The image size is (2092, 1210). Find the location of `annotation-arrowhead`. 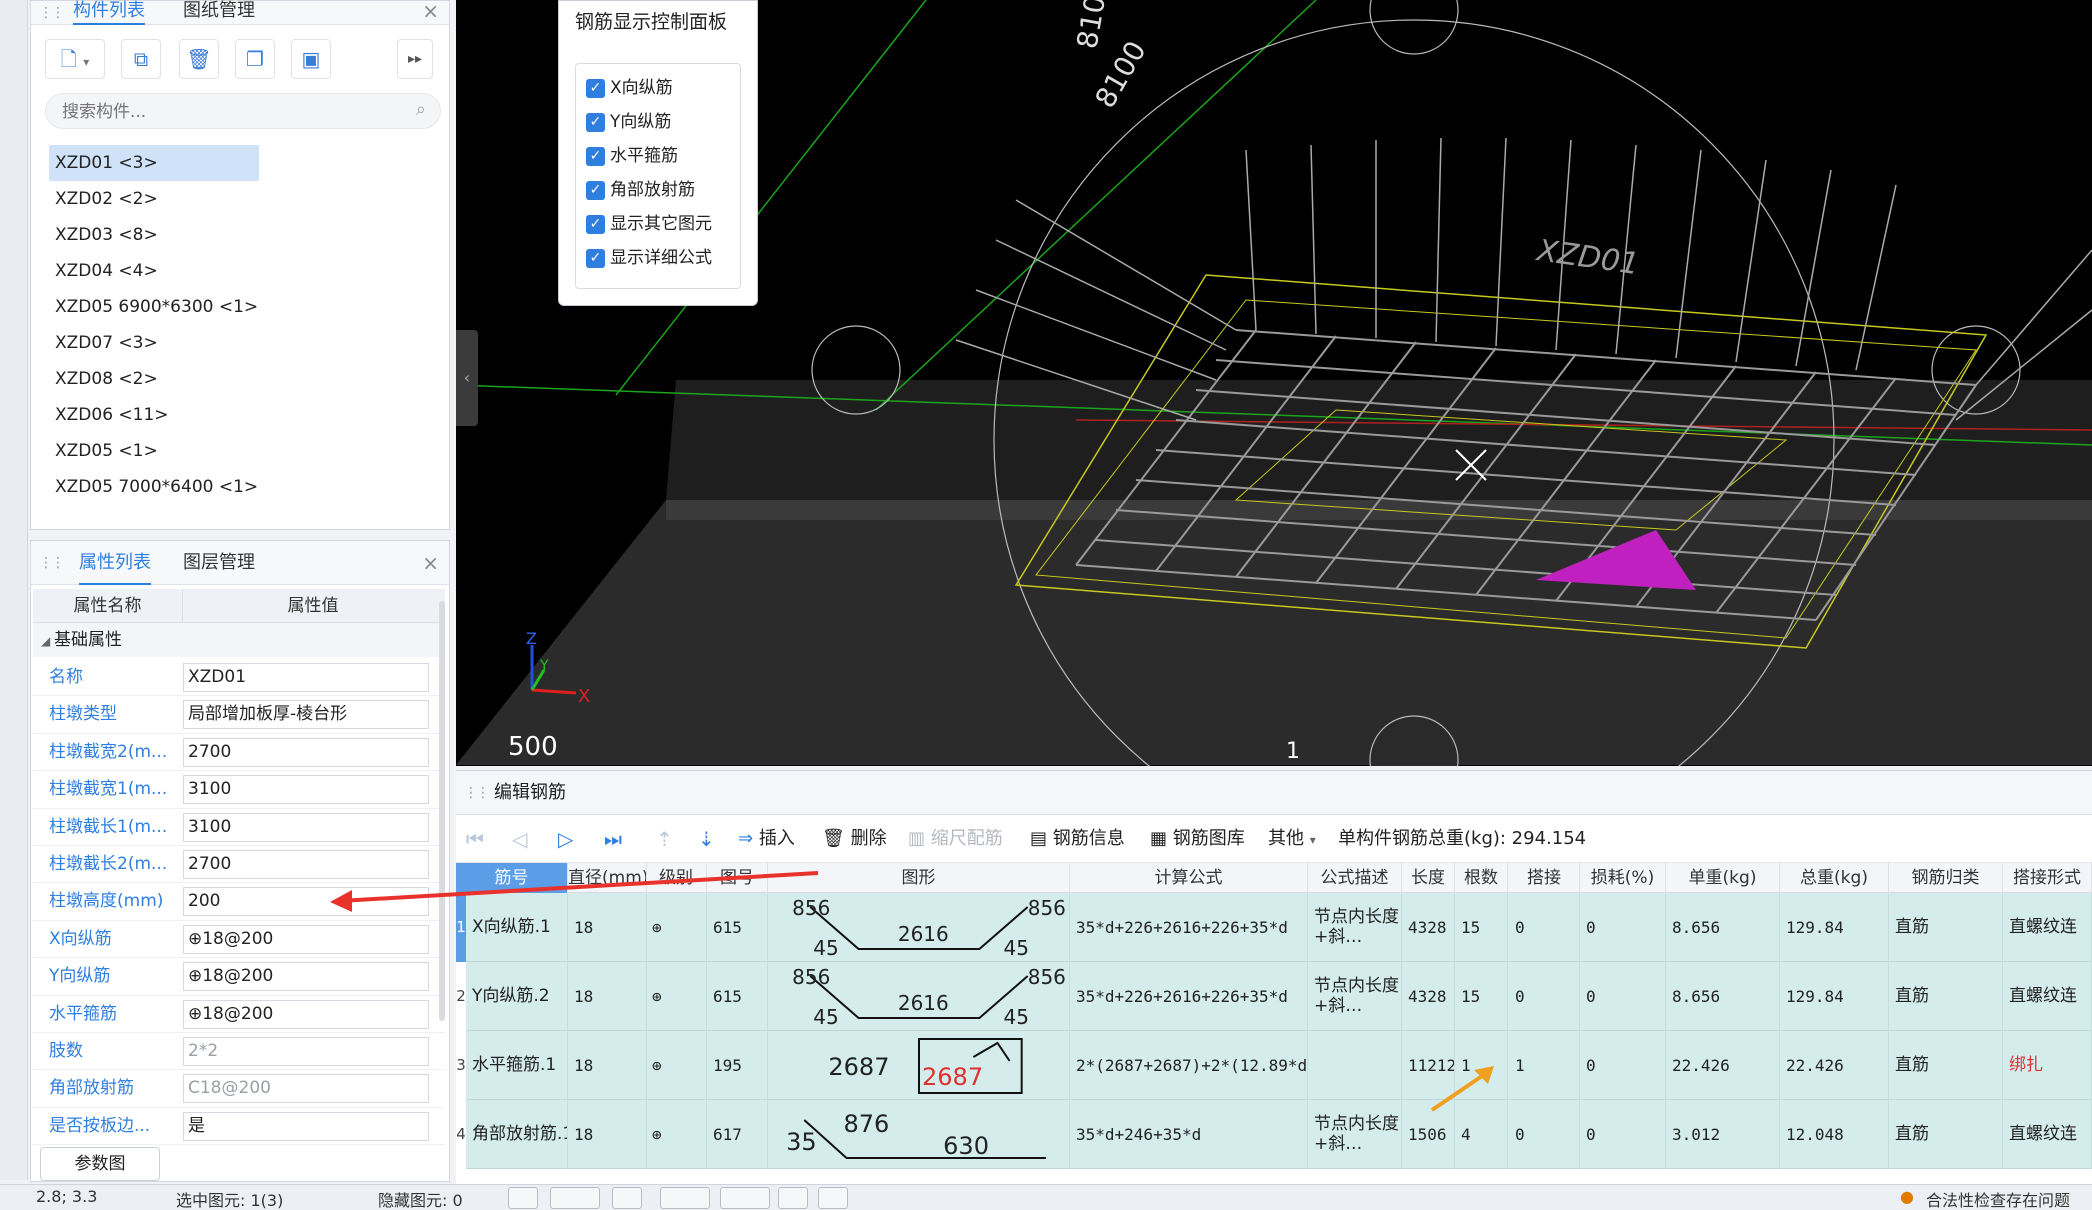

annotation-arrowhead is located at coordinates (341, 901).